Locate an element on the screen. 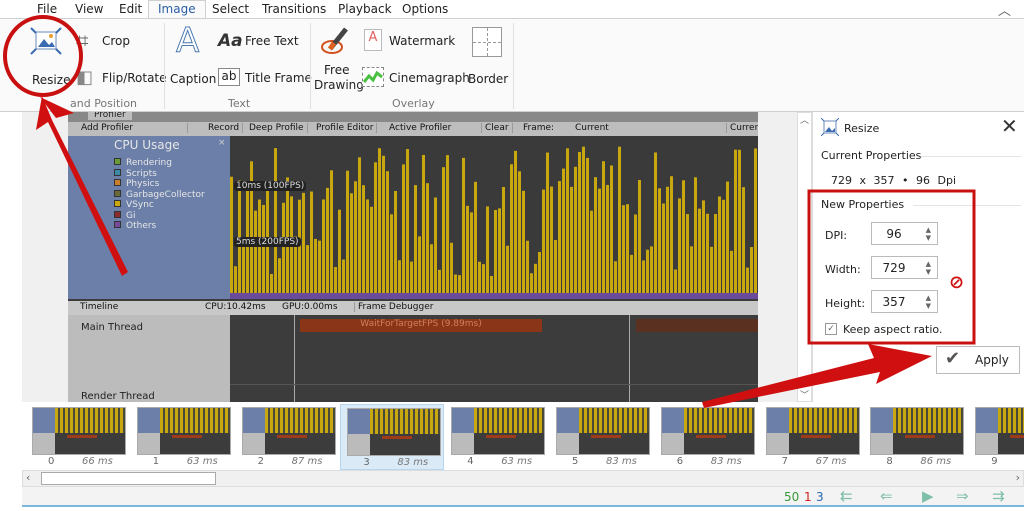 This screenshot has height=511, width=1024. arrow-to-apply is located at coordinates (817, 376).